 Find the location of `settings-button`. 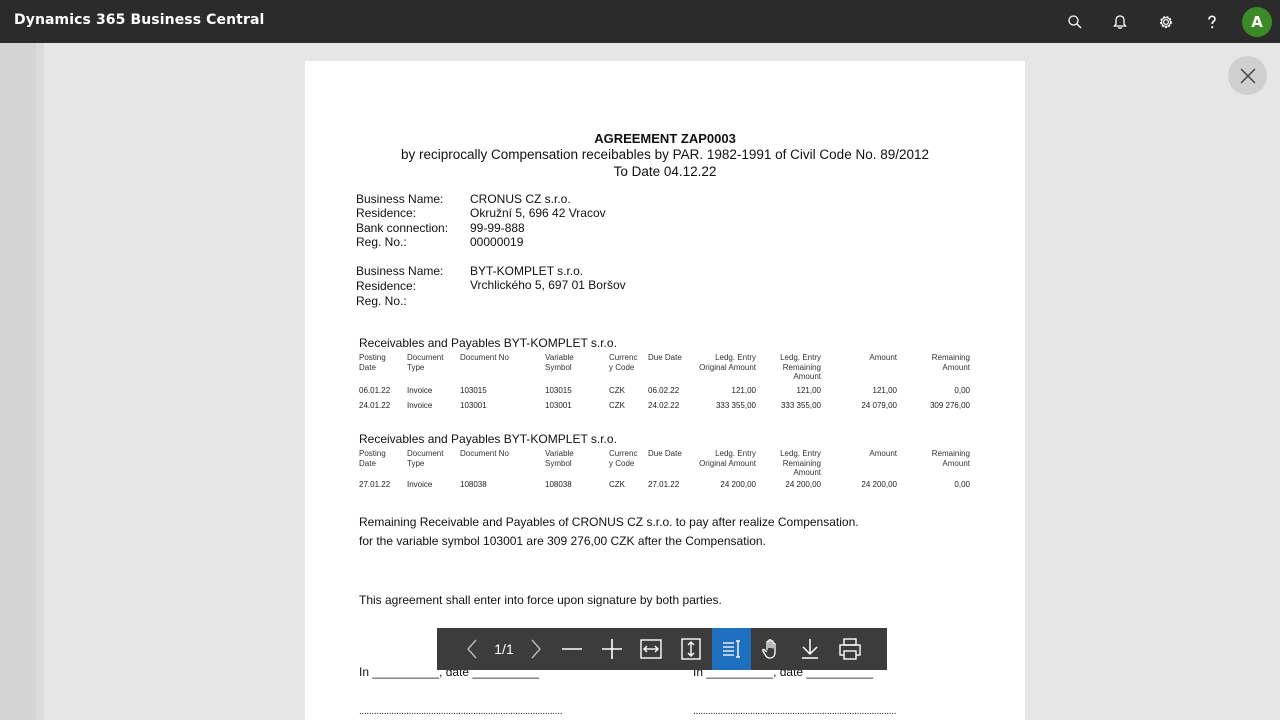

settings-button is located at coordinates (1166, 22).